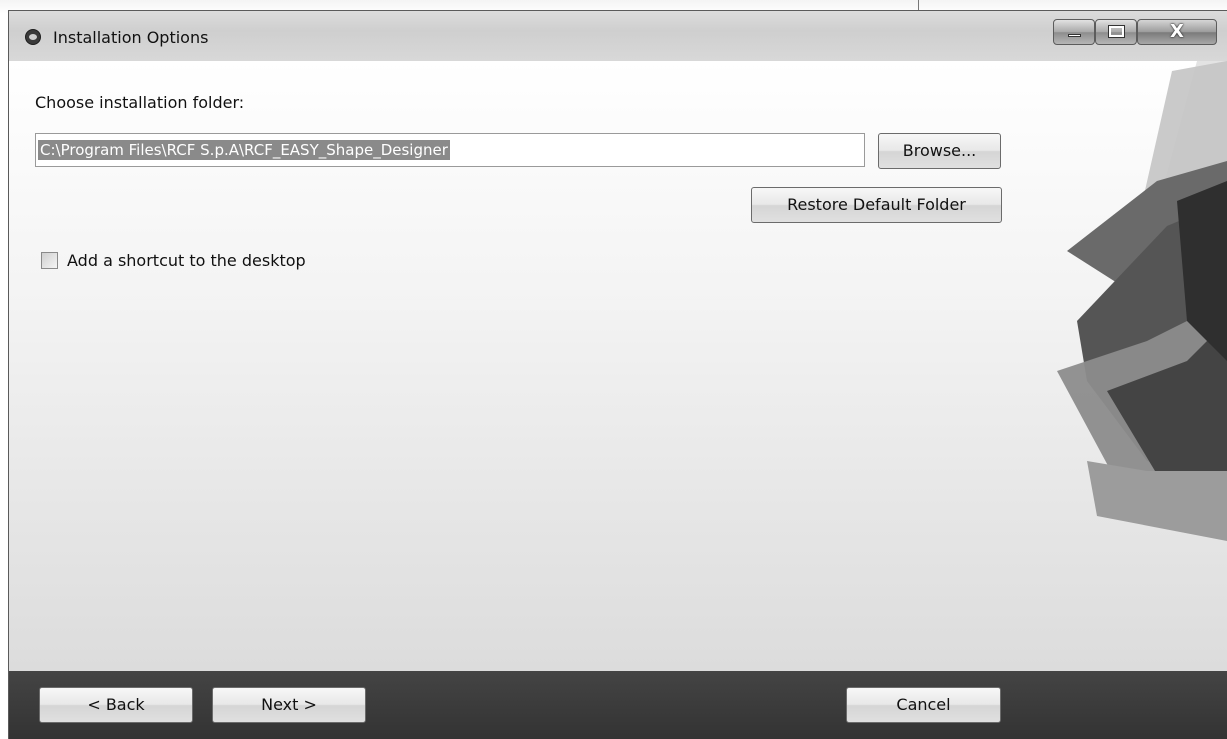  What do you see at coordinates (140, 102) in the screenshot?
I see `folder-label: Choose installation folder:` at bounding box center [140, 102].